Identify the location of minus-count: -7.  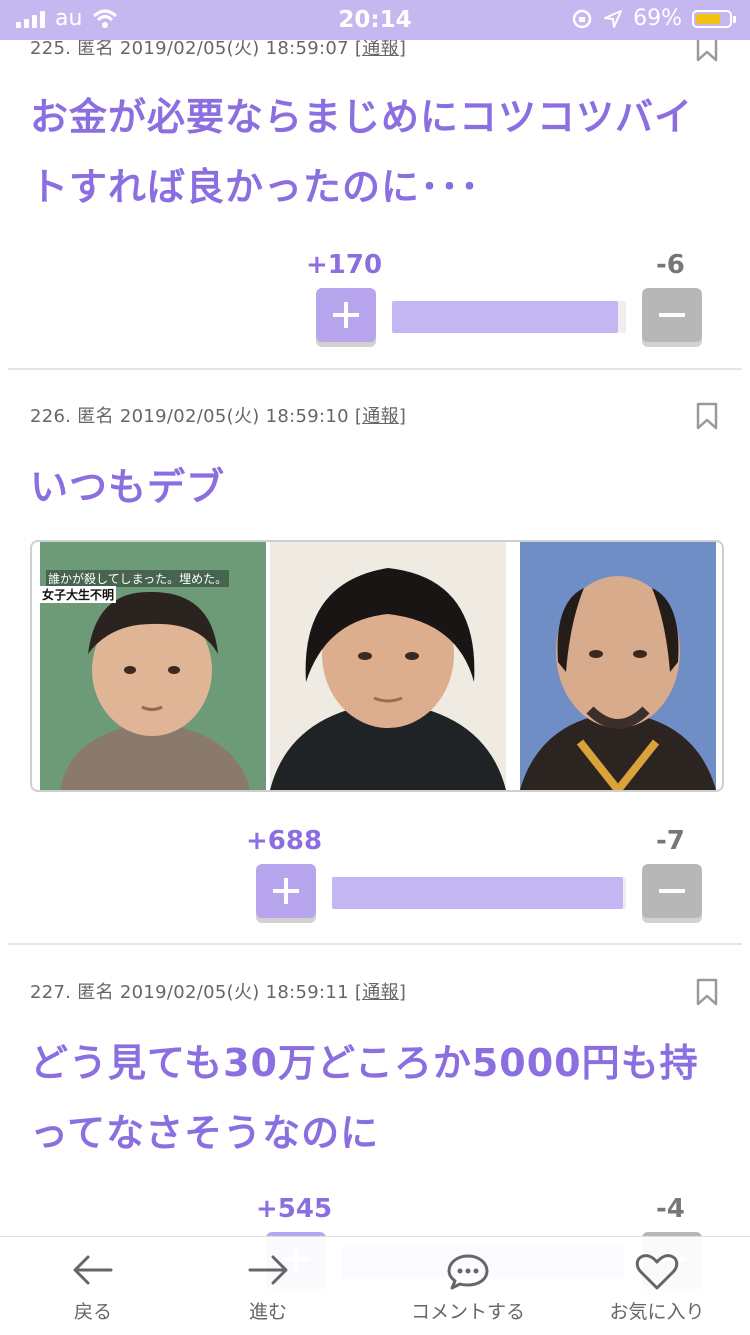
(670, 841).